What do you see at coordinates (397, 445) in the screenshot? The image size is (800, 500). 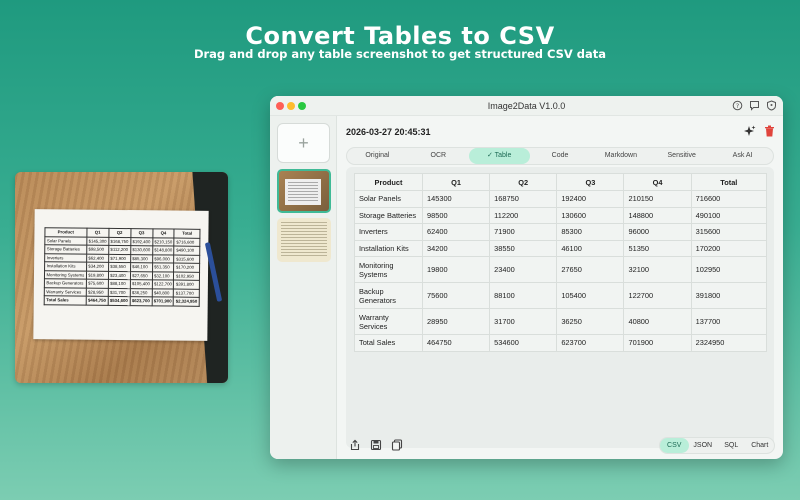 I see `copy-icon` at bounding box center [397, 445].